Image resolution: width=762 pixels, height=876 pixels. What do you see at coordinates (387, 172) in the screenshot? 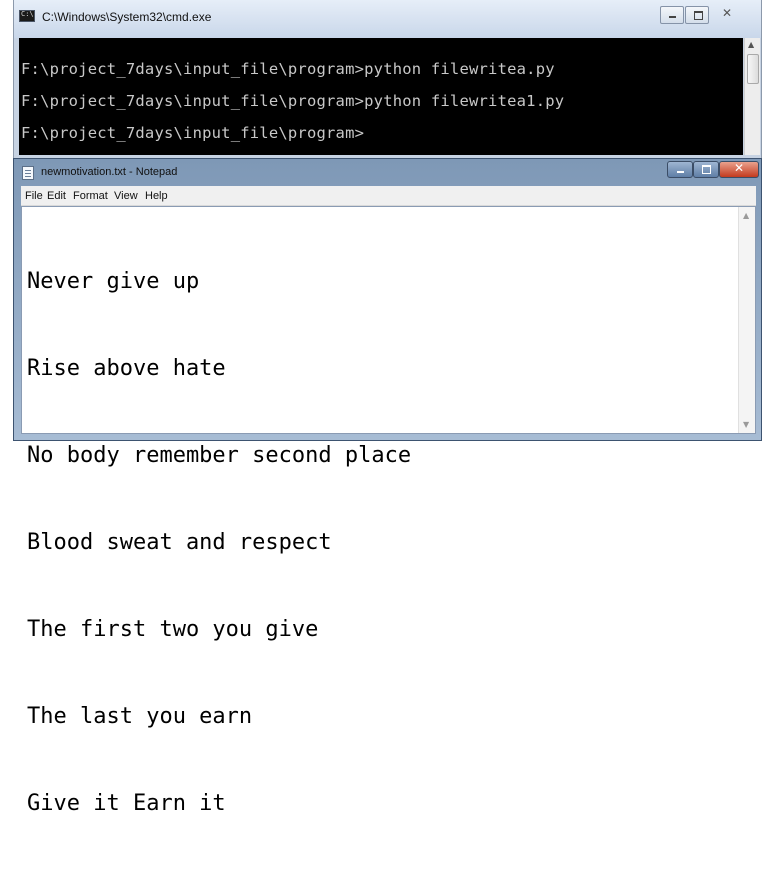
I see `notepad-title-bar: newmotivation.txt - Notepad` at bounding box center [387, 172].